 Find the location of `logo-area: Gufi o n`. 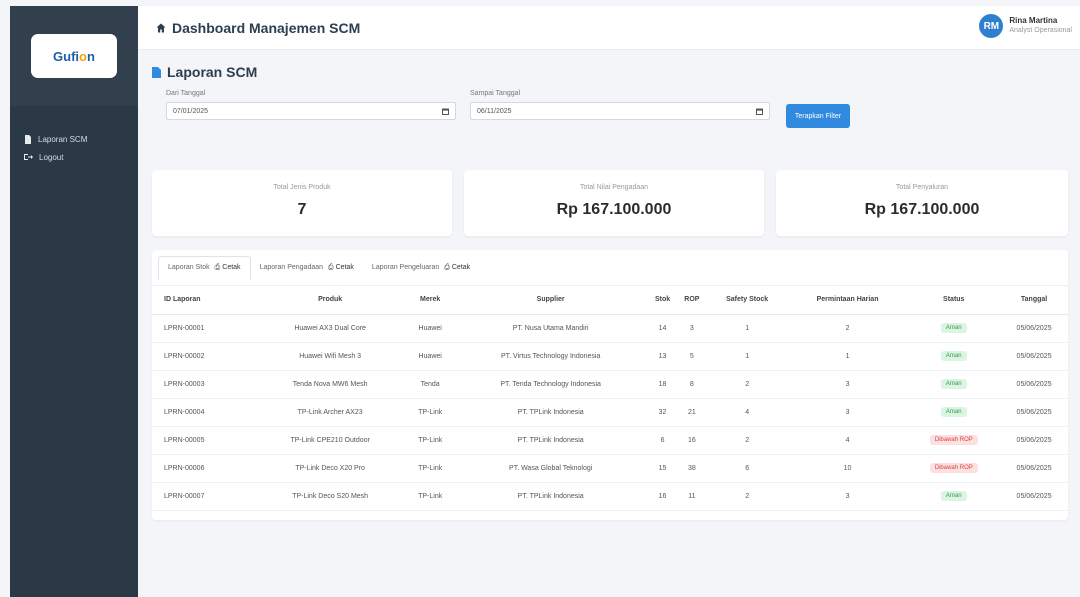

logo-area: Gufi o n is located at coordinates (74, 56).